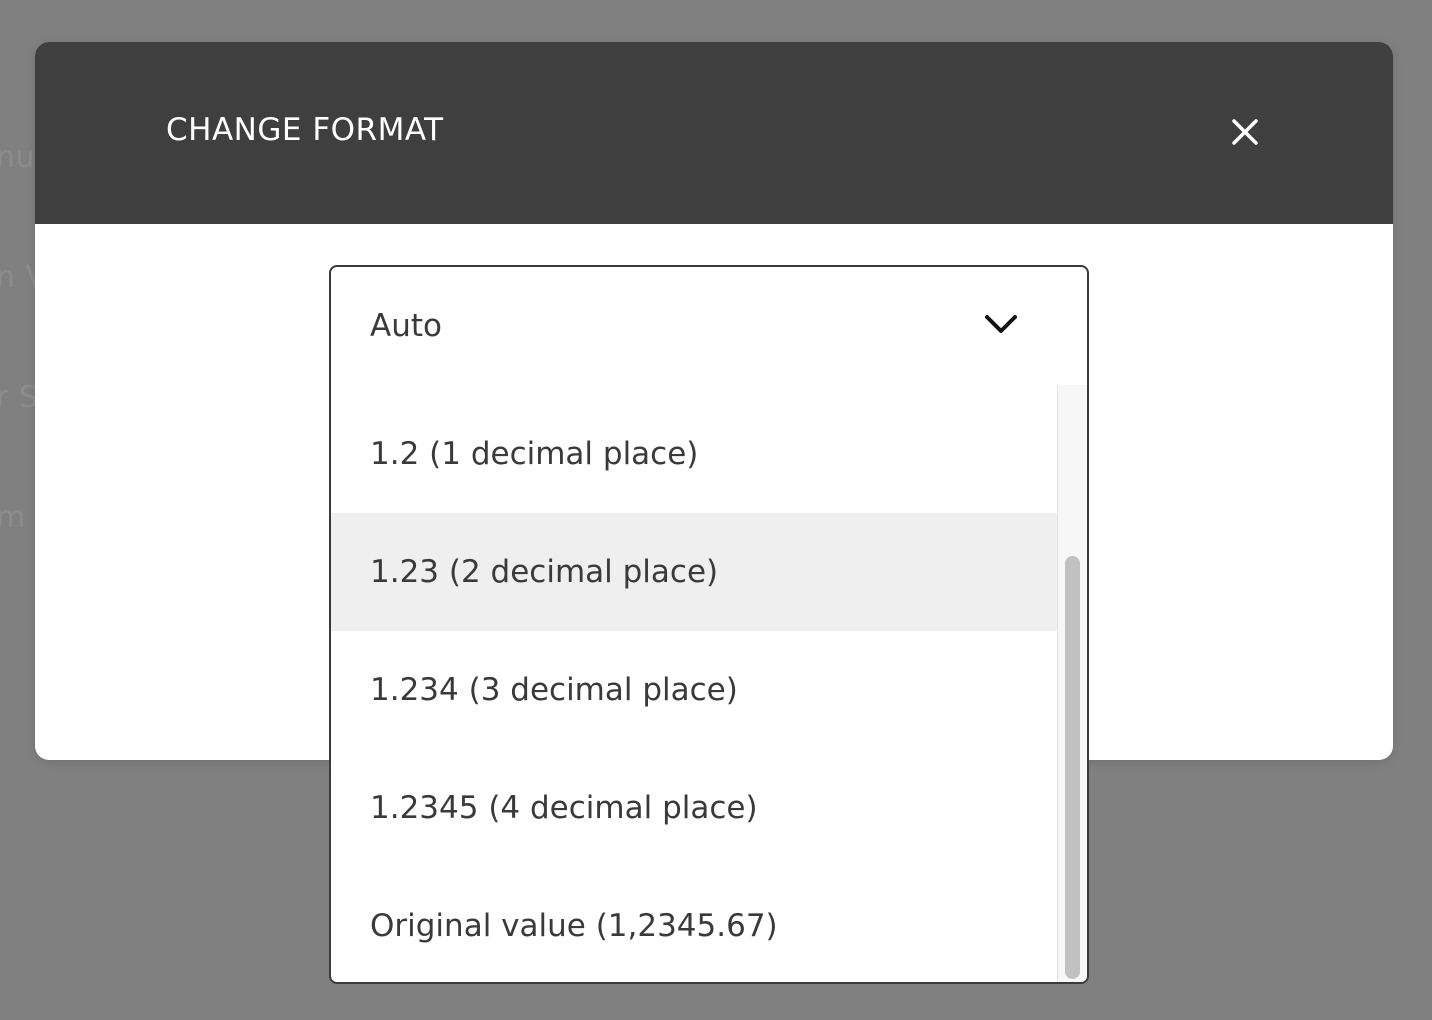 The image size is (1432, 1020). What do you see at coordinates (574, 926) in the screenshot?
I see `option-label: Original value (1,2345.67)` at bounding box center [574, 926].